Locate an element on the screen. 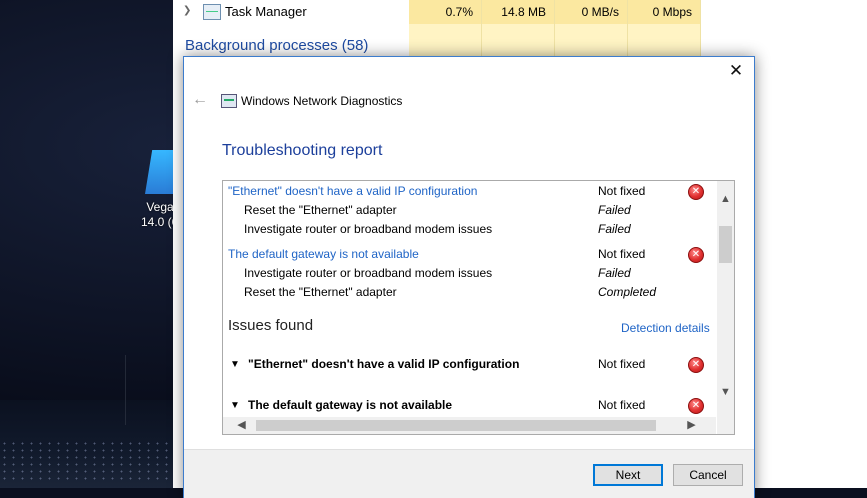  report-title: Troubleshooting report is located at coordinates (302, 150).